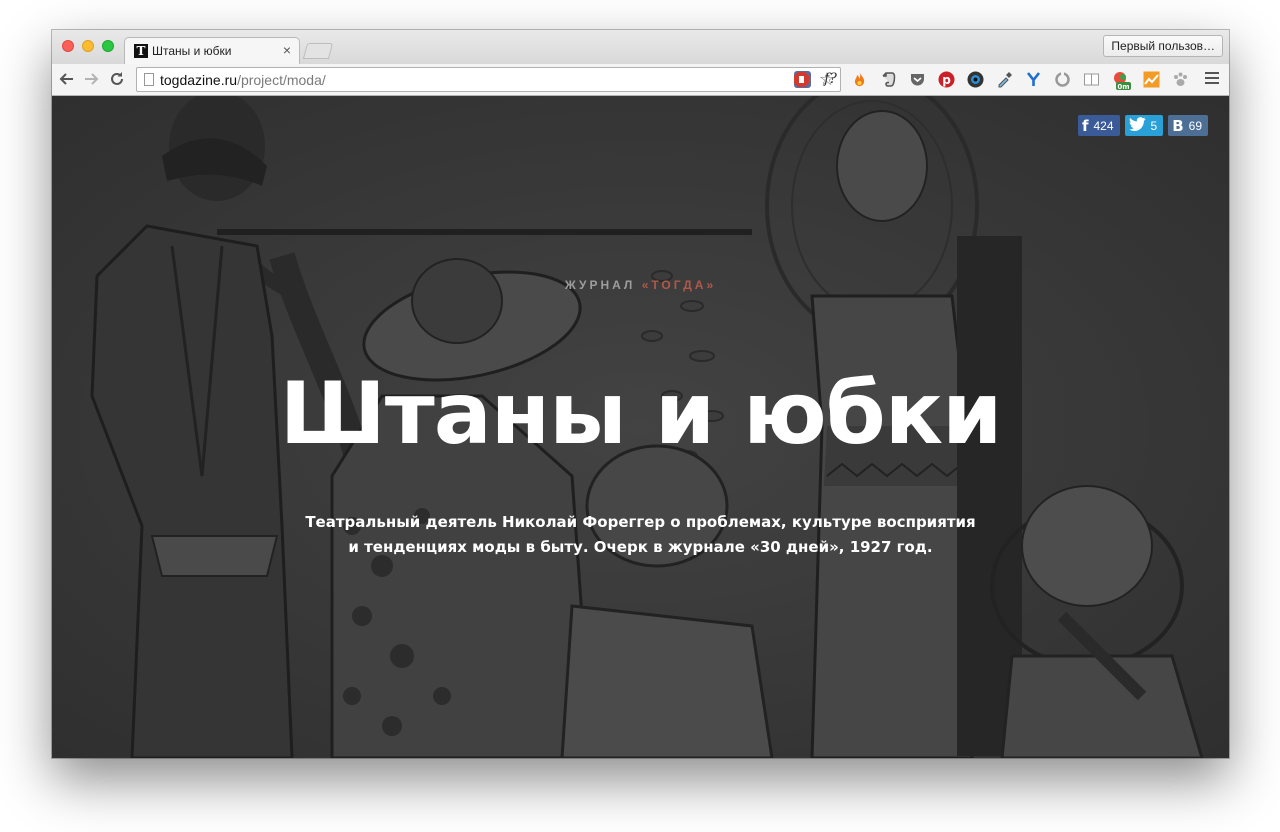  Describe the element at coordinates (1004, 79) in the screenshot. I see `eyedropper-icon` at that location.